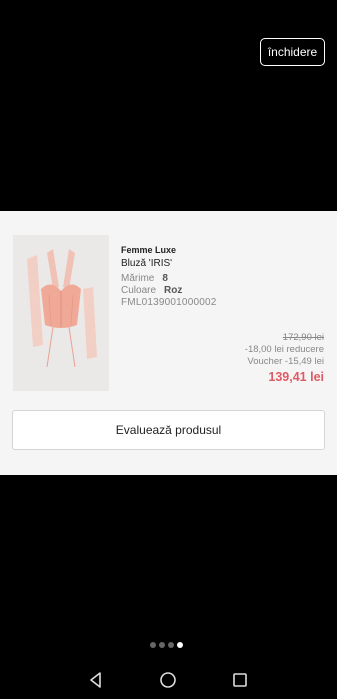 This screenshot has height=699, width=337. Describe the element at coordinates (168, 430) in the screenshot. I see `rate-product-button: Evaluează produsul` at that location.